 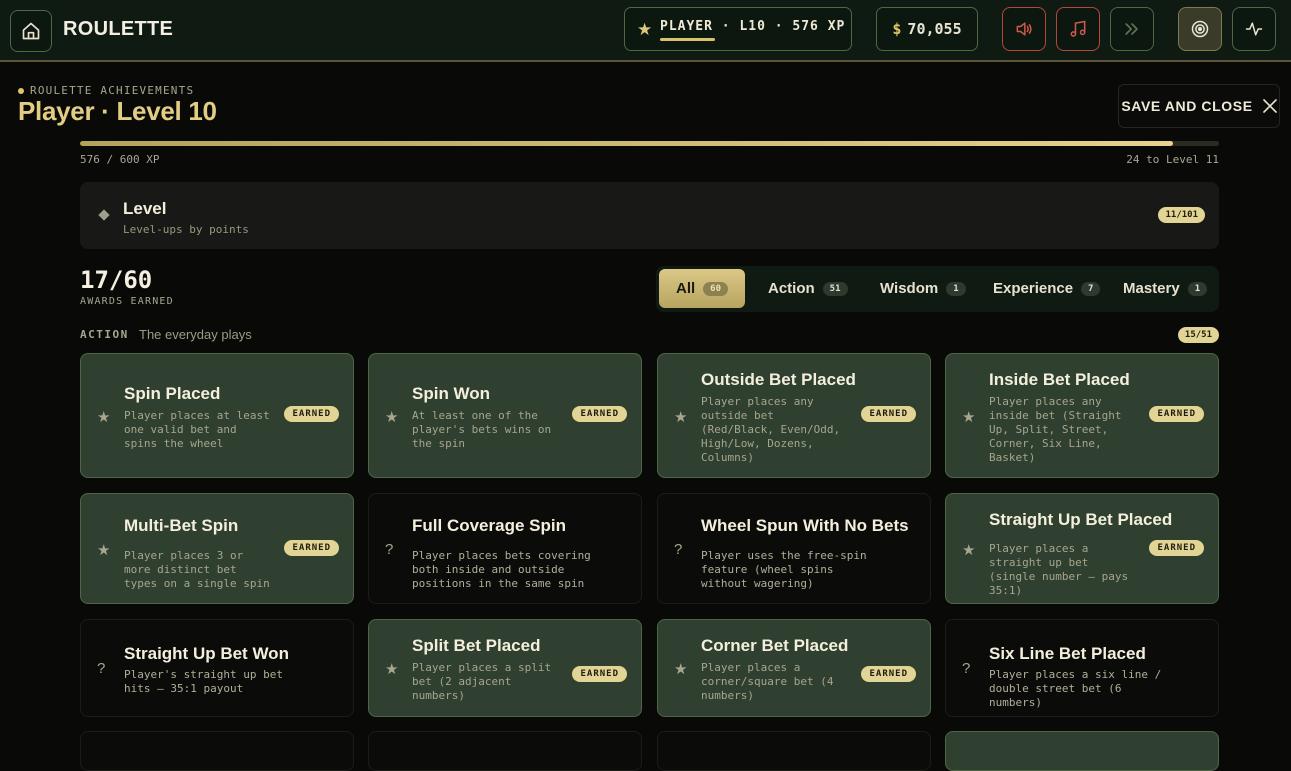 I want to click on tab-action: Action 51, so click(x=808, y=288).